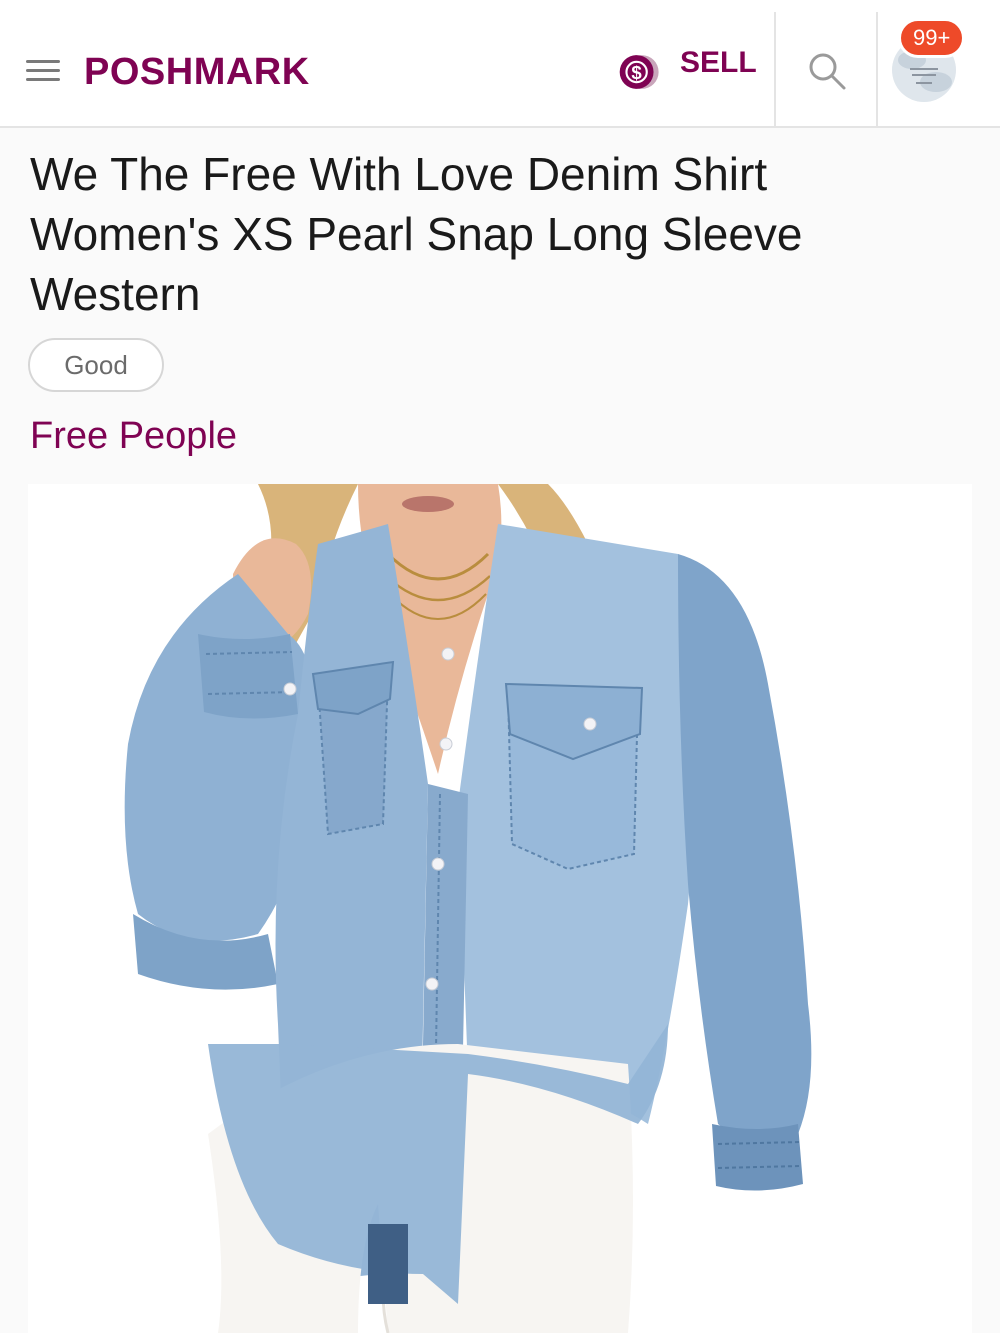  Describe the element at coordinates (718, 62) in the screenshot. I see `sell-label: SELL` at that location.